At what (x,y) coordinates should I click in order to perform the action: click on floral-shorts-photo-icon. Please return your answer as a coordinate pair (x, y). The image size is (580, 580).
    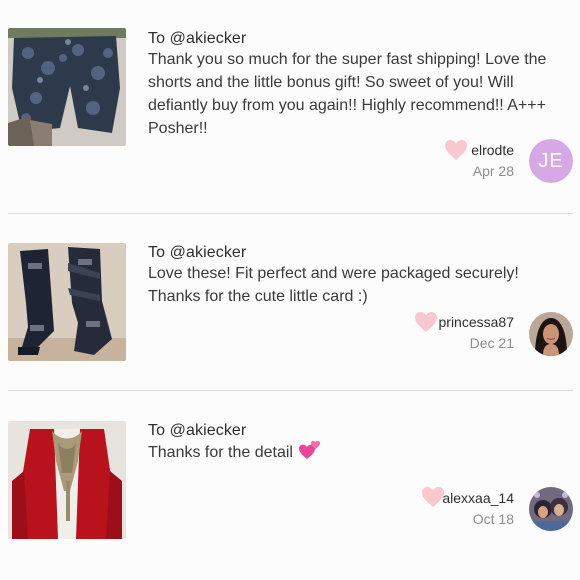
    Looking at the image, I should click on (67, 87).